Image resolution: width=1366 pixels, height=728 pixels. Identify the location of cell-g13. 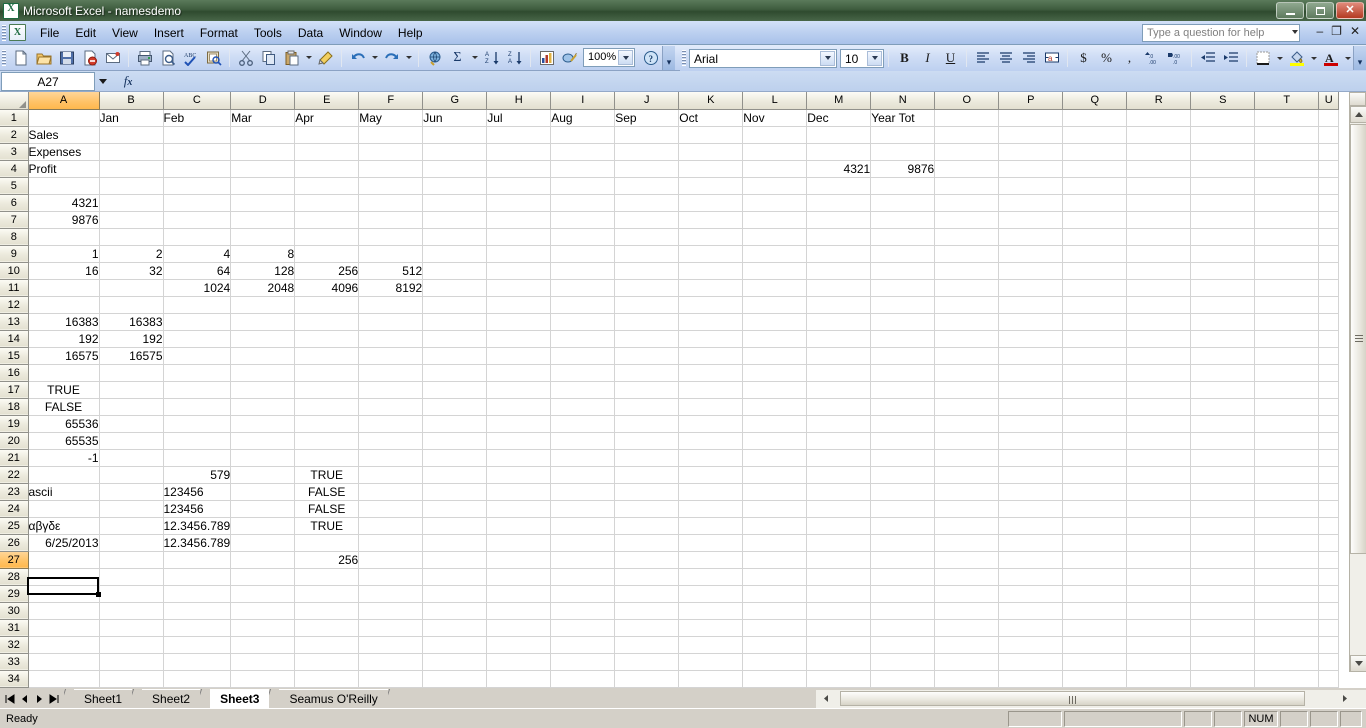
(455, 322).